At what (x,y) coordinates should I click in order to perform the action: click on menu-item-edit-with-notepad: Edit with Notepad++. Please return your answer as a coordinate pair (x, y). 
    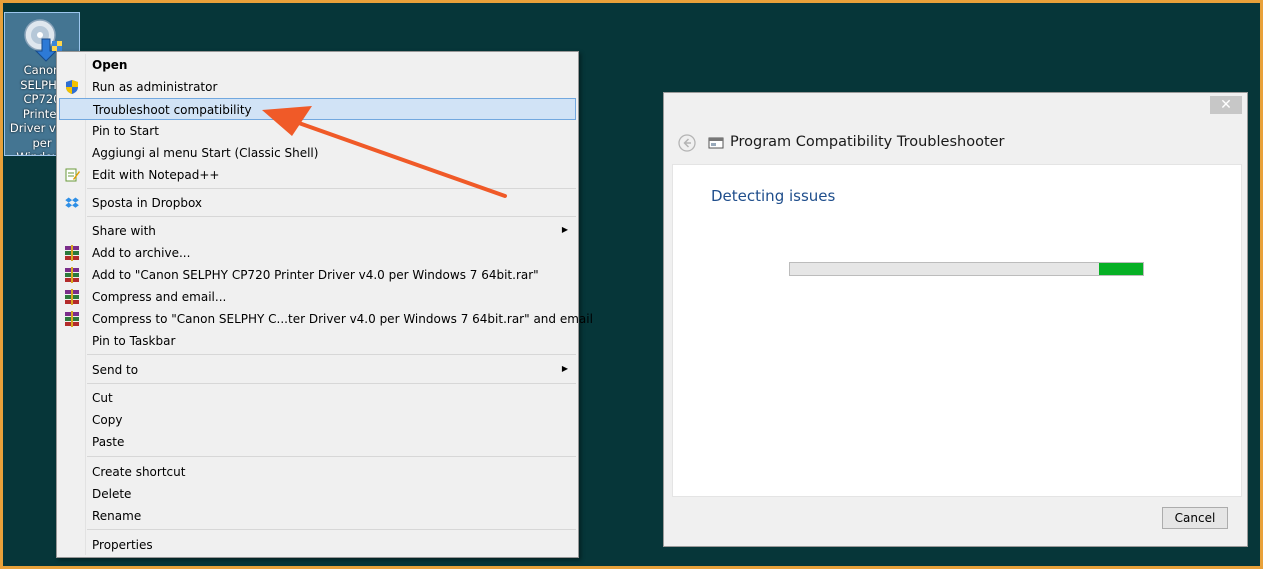
    Looking at the image, I should click on (317, 175).